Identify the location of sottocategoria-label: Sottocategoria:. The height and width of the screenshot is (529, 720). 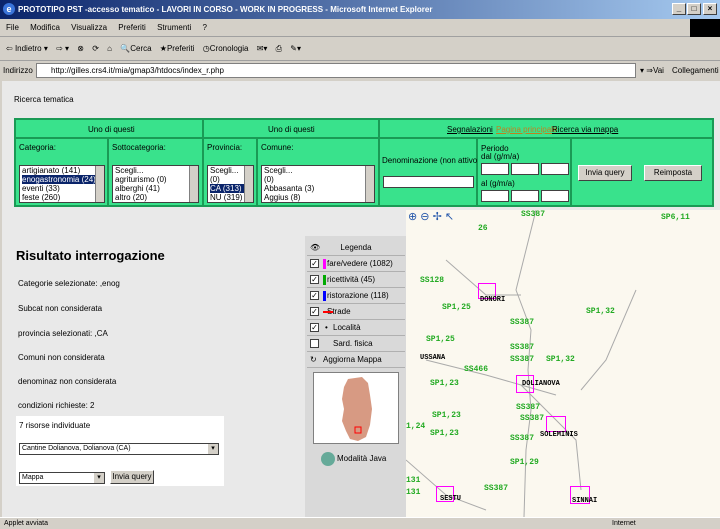
(139, 147).